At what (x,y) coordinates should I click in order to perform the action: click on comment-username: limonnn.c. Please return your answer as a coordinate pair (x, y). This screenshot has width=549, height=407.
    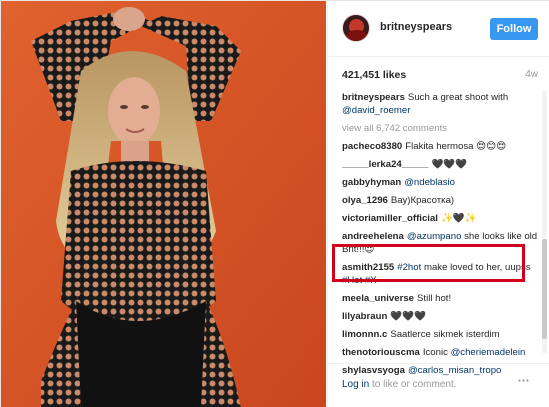
    Looking at the image, I should click on (364, 334).